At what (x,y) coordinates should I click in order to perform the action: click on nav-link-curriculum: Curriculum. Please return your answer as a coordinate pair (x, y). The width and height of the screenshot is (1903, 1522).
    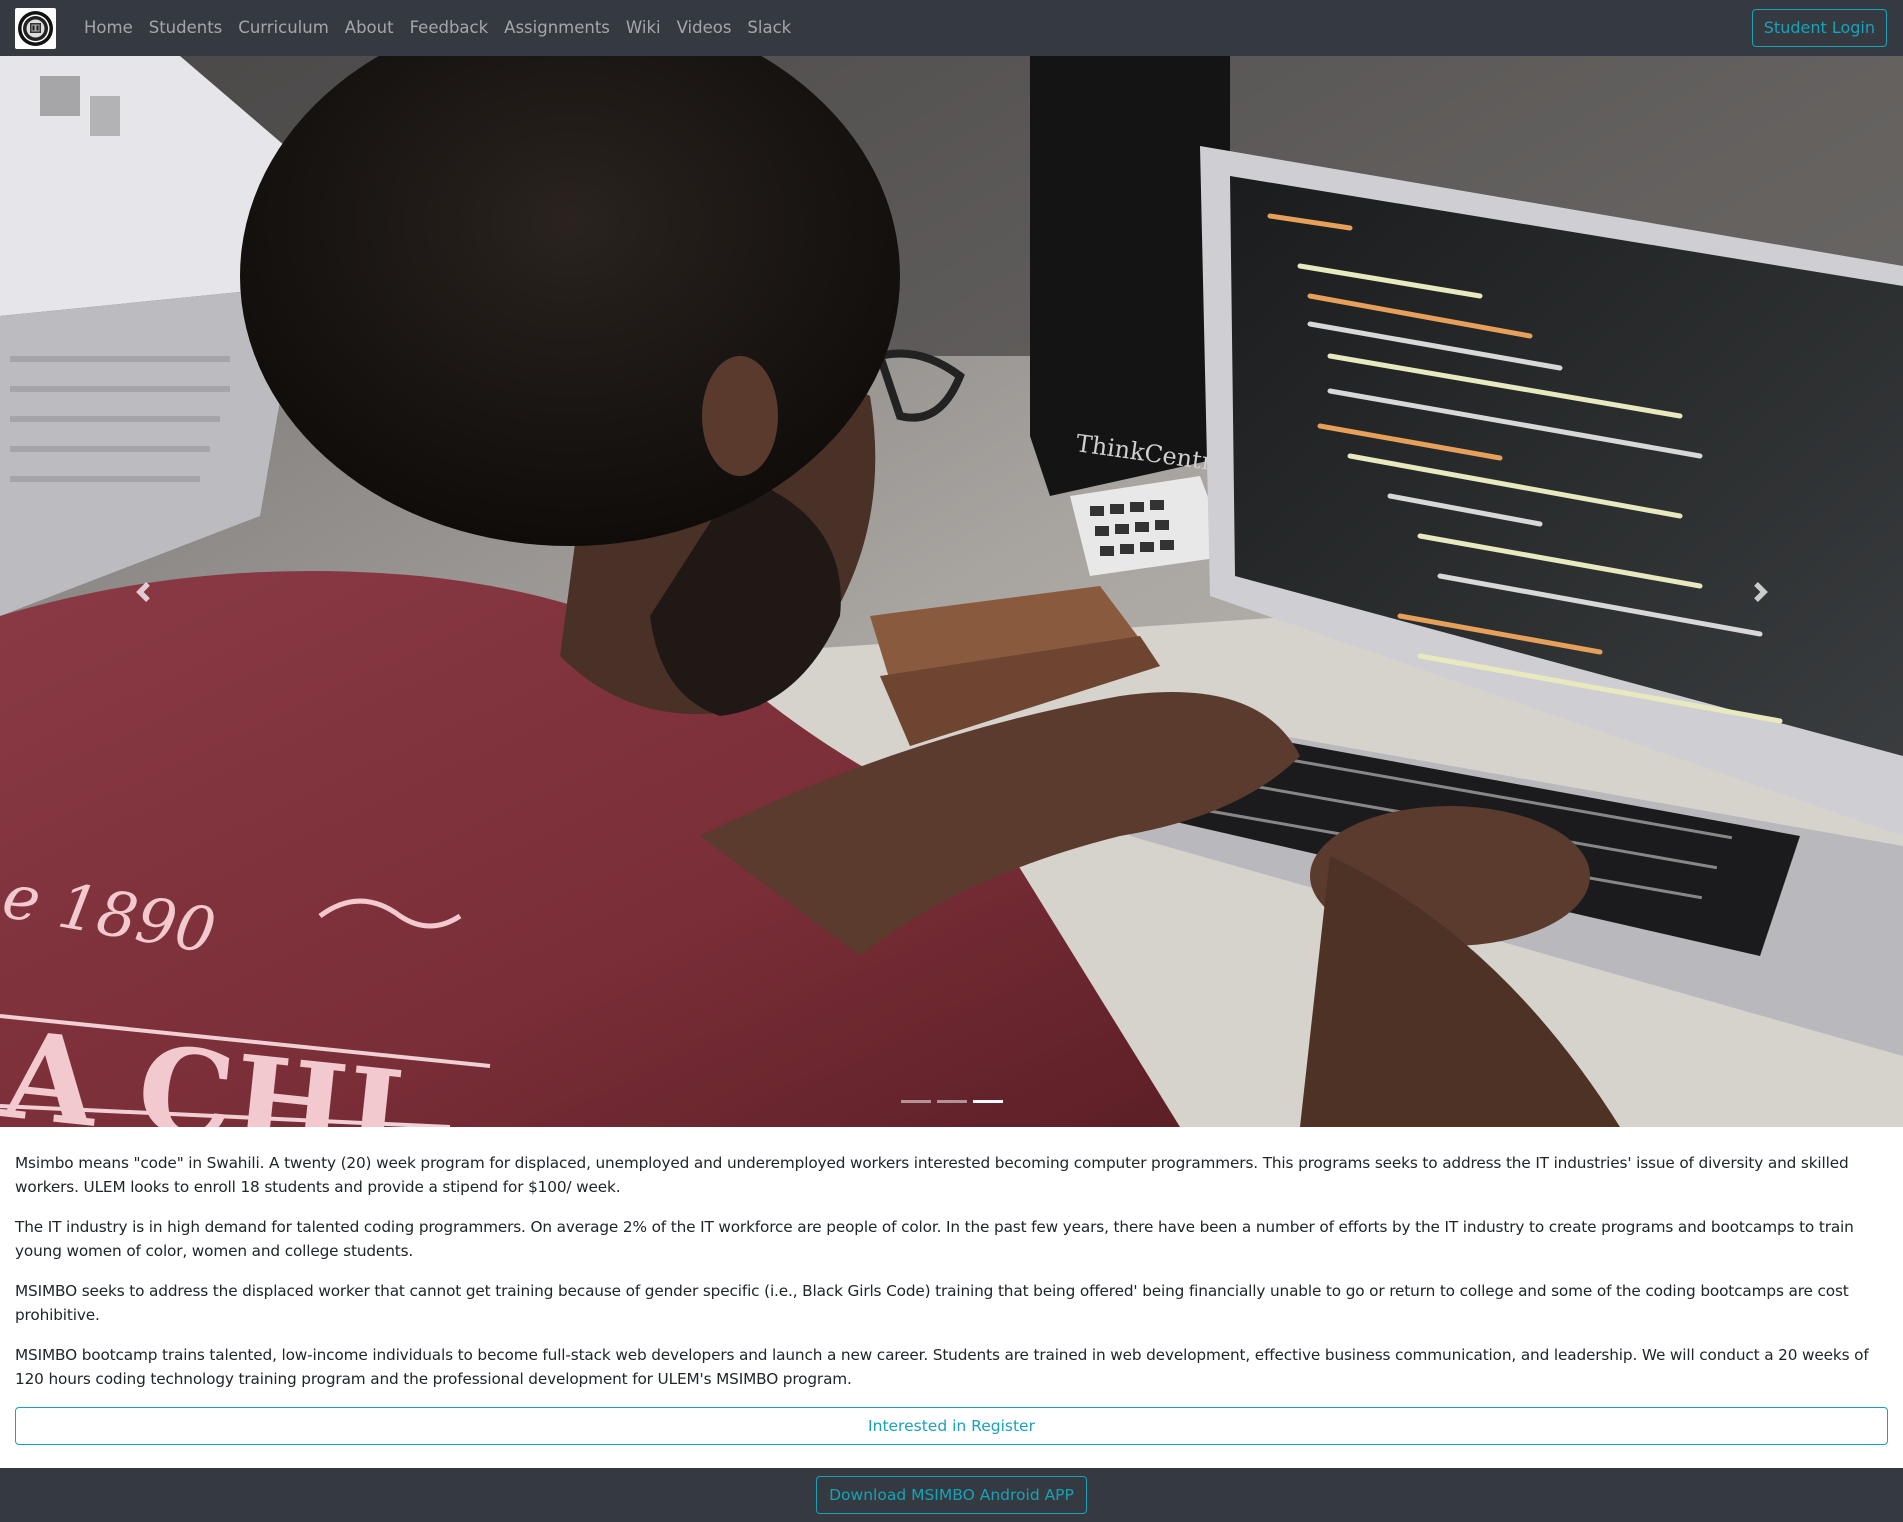
    Looking at the image, I should click on (283, 28).